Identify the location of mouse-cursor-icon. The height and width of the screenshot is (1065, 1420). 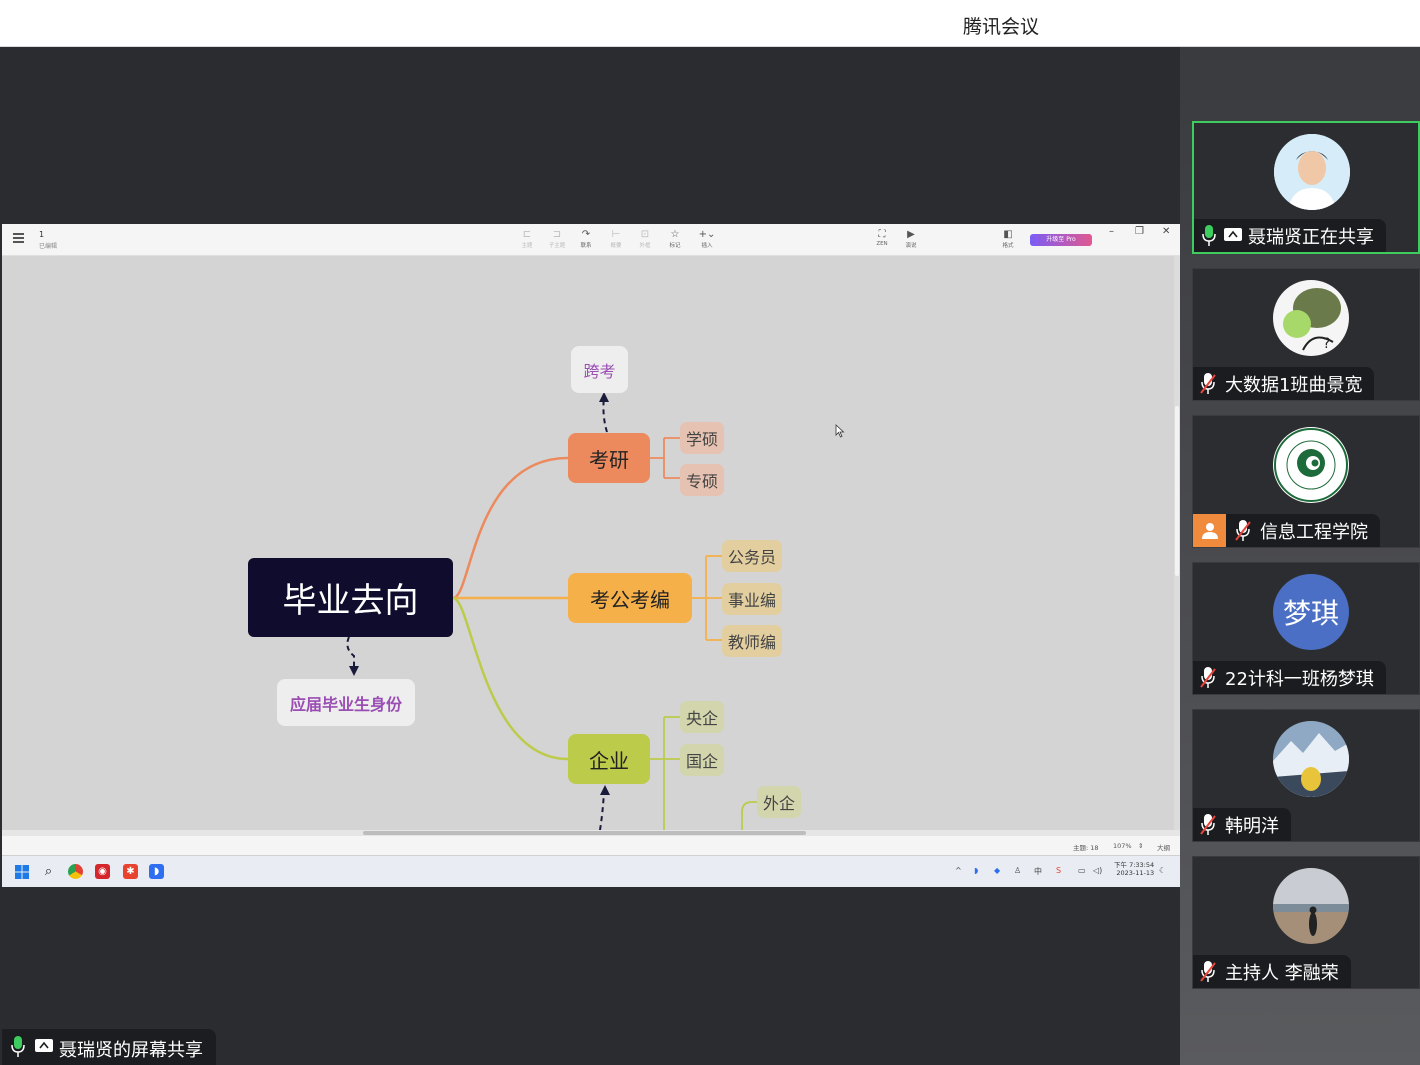
(840, 431).